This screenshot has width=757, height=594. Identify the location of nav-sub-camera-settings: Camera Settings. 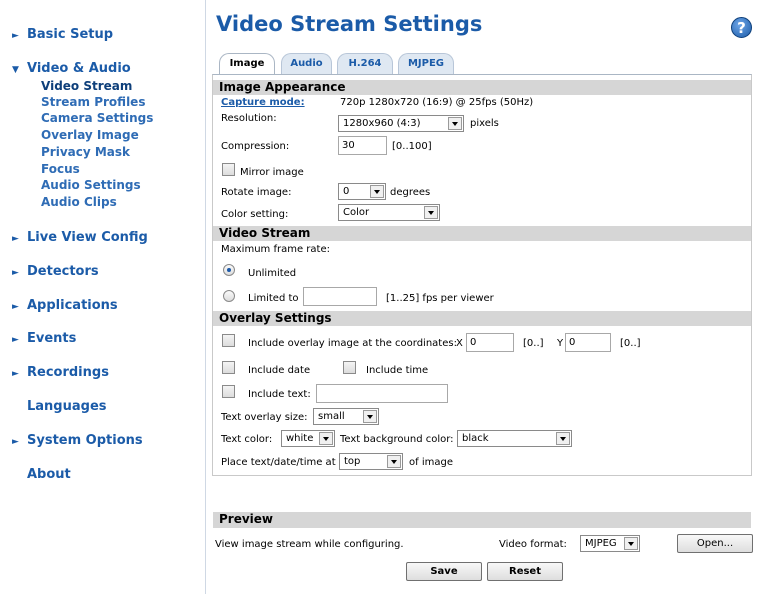
(97, 118).